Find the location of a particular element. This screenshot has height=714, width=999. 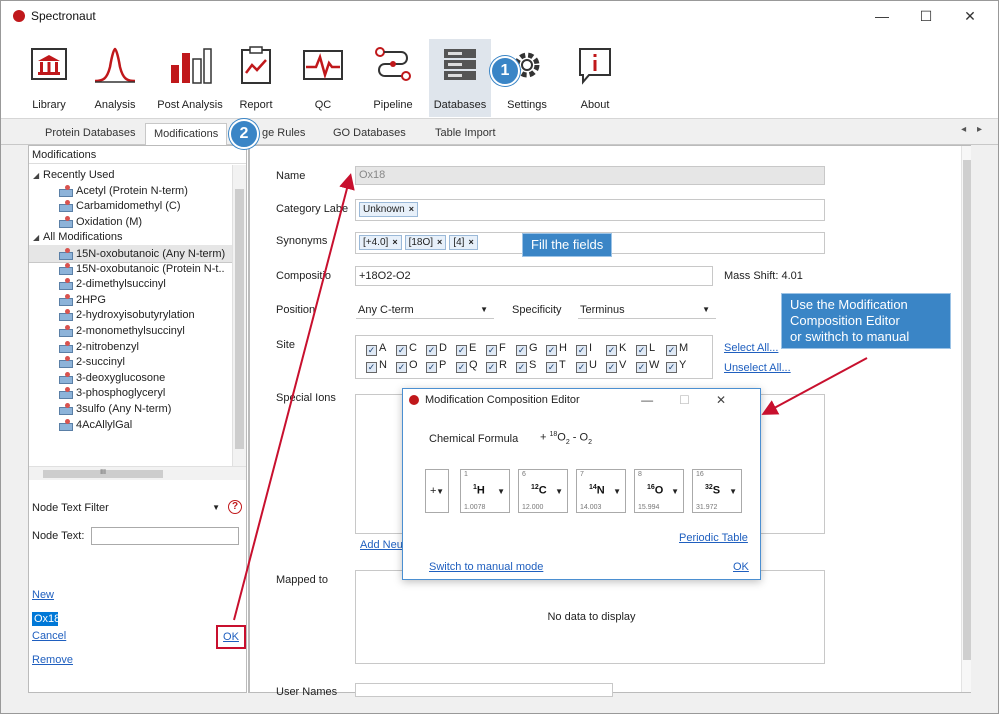

remove-link: Remove is located at coordinates (52, 660).